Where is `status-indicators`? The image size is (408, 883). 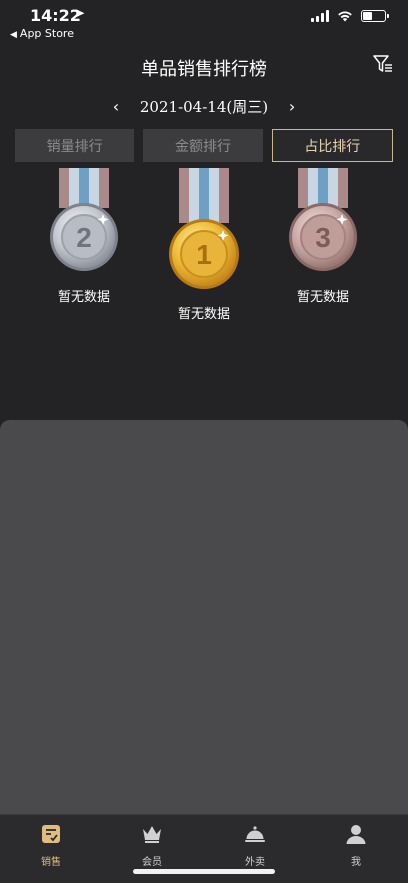 status-indicators is located at coordinates (350, 16).